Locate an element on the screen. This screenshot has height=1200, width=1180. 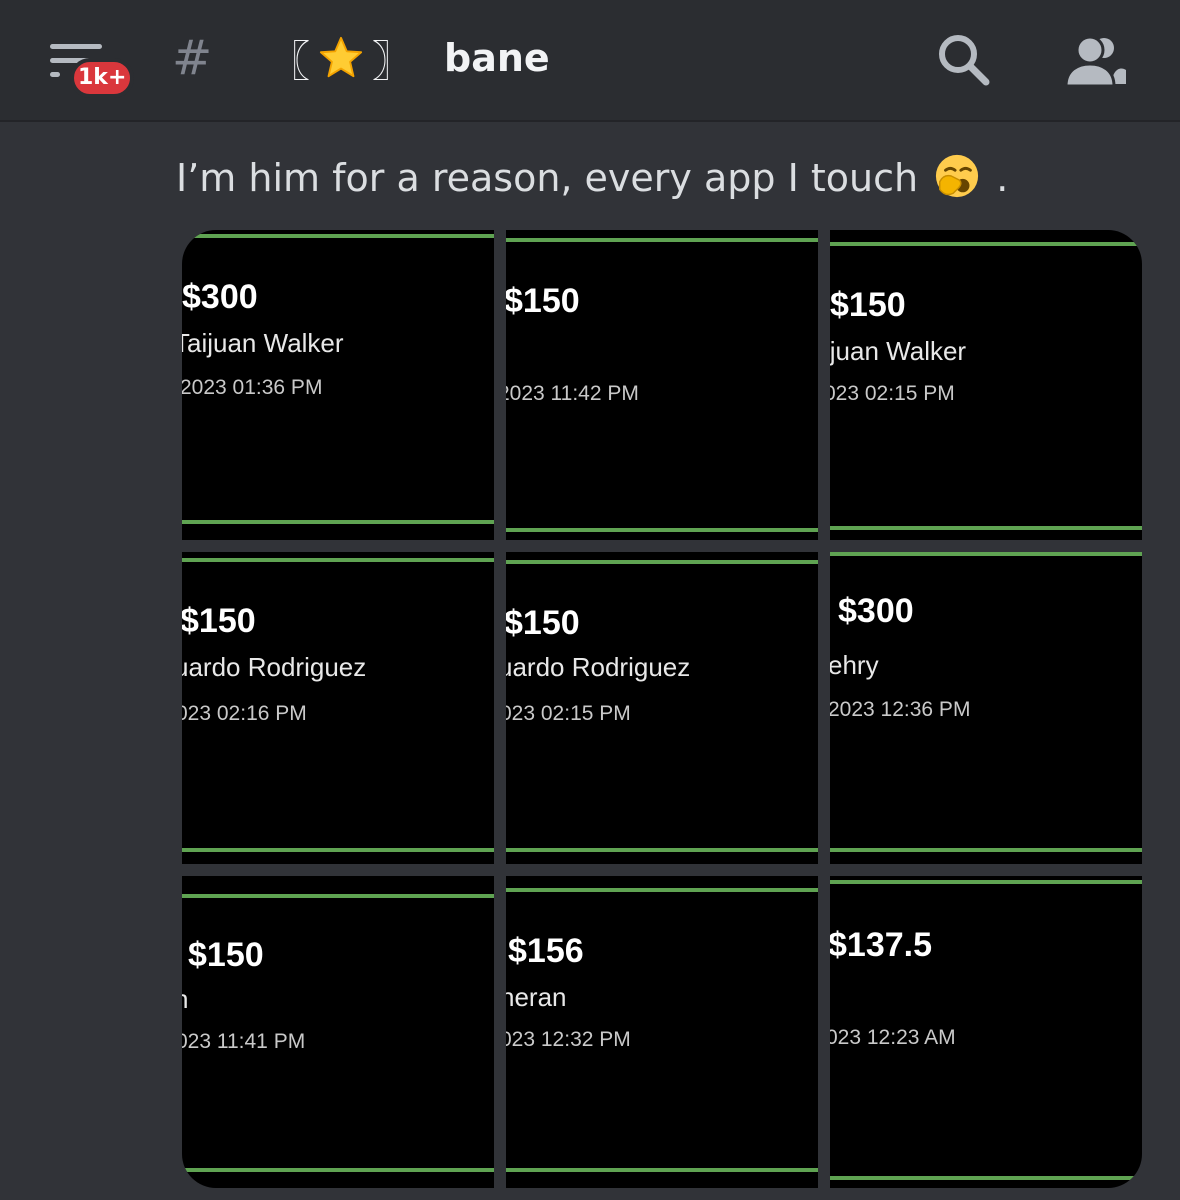
payment-amount: $137.5 is located at coordinates (881, 945).